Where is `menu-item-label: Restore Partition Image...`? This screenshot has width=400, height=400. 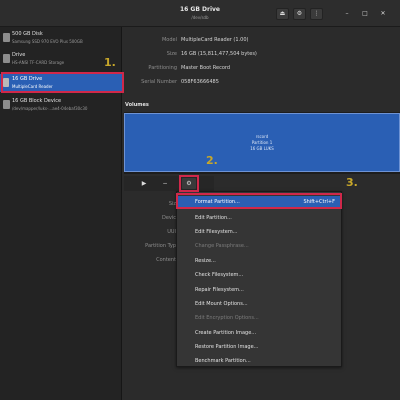 menu-item-label: Restore Partition Image... is located at coordinates (227, 347).